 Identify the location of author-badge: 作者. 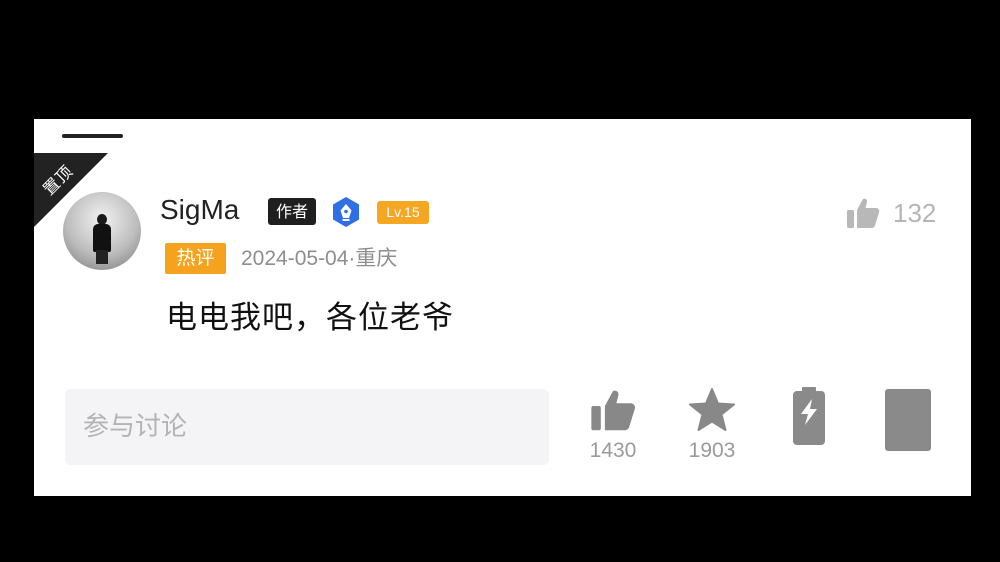
(292, 211).